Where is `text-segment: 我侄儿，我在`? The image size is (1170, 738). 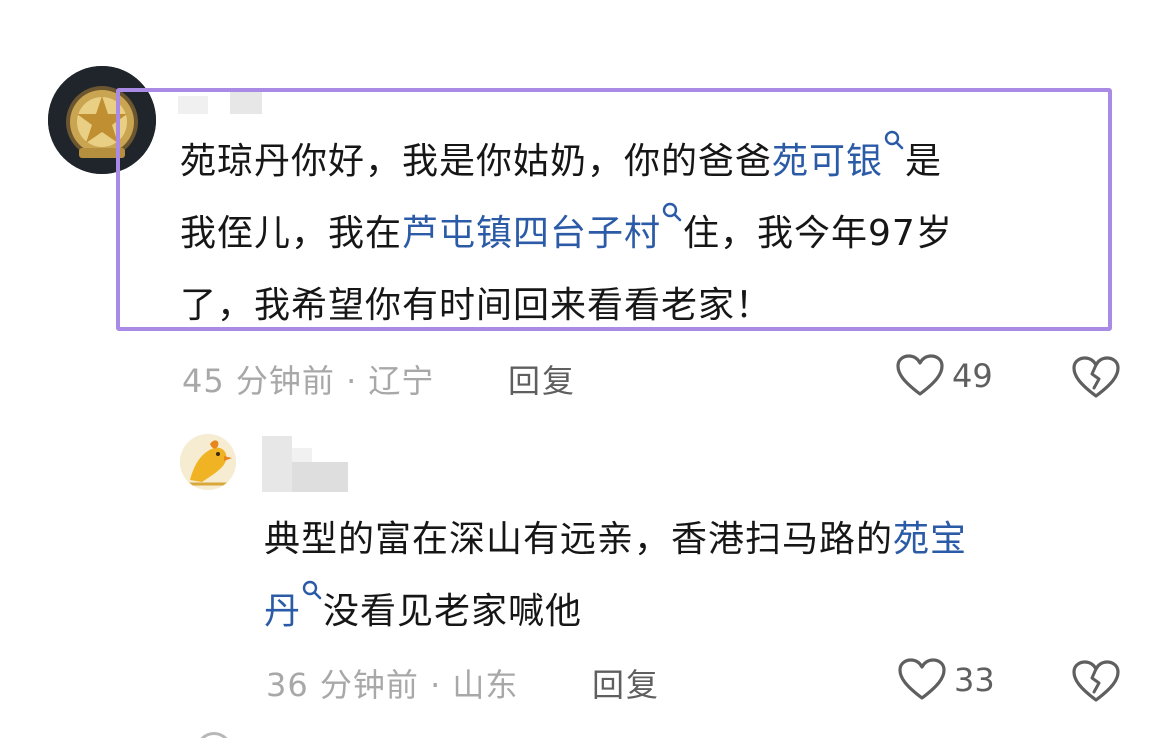
text-segment: 我侄儿，我在 is located at coordinates (291, 233).